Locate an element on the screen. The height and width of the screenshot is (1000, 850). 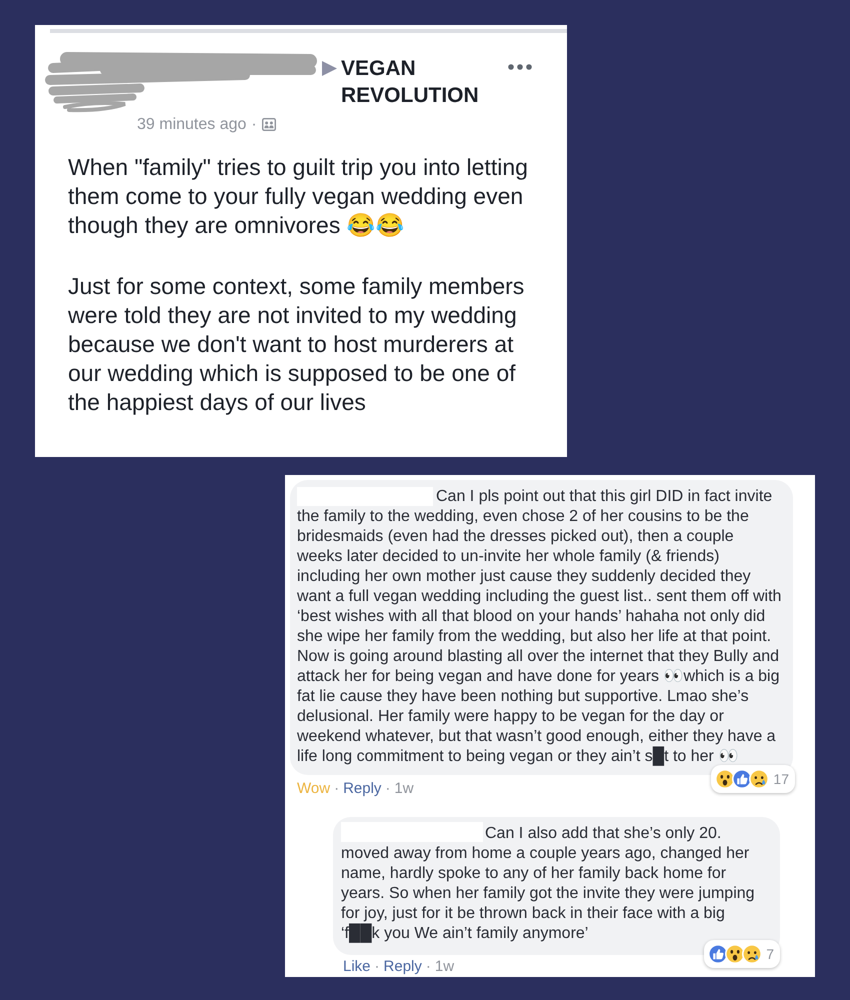
reaction-link: Like is located at coordinates (357, 967).